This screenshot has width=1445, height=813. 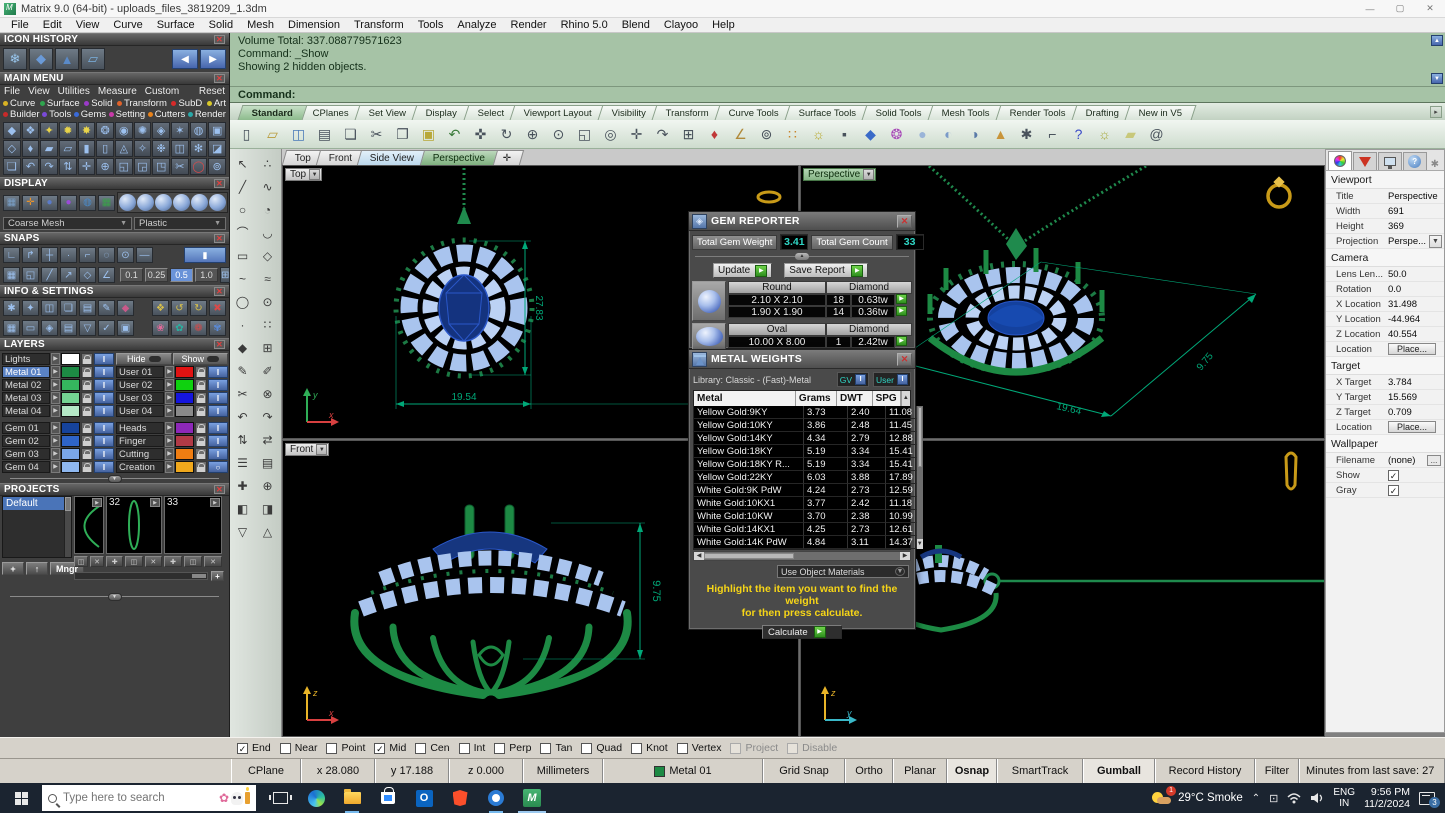 I want to click on action-center-icon: 3, so click(x=1429, y=799).